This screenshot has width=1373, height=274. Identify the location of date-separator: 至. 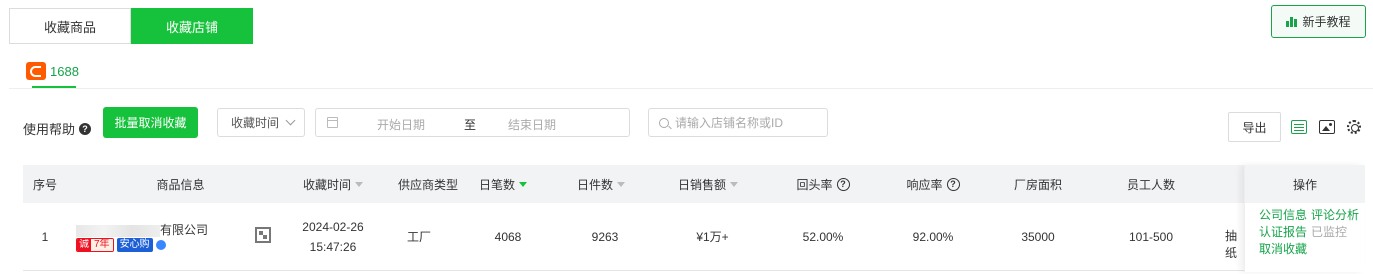
(470, 125).